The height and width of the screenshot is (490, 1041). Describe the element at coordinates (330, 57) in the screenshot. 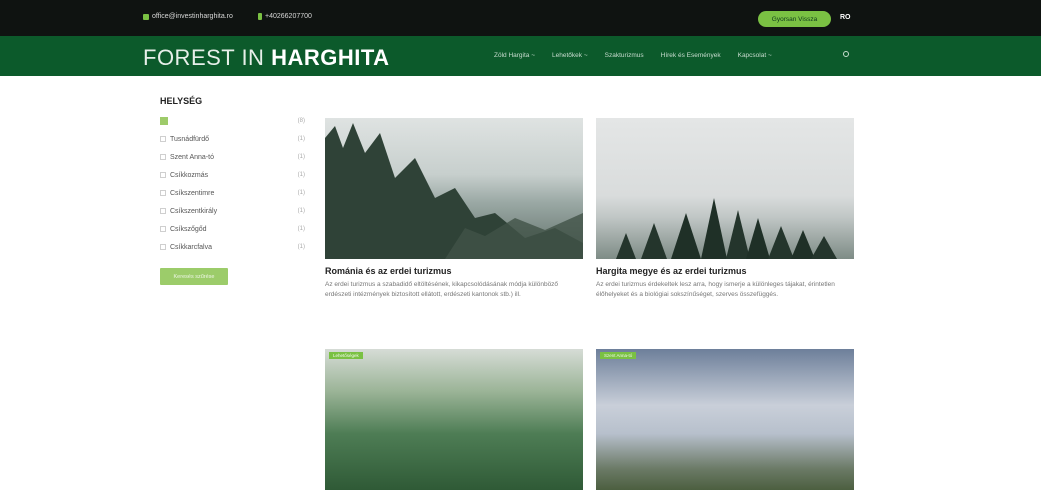

I see `logo-text-2: HARGHITA` at that location.